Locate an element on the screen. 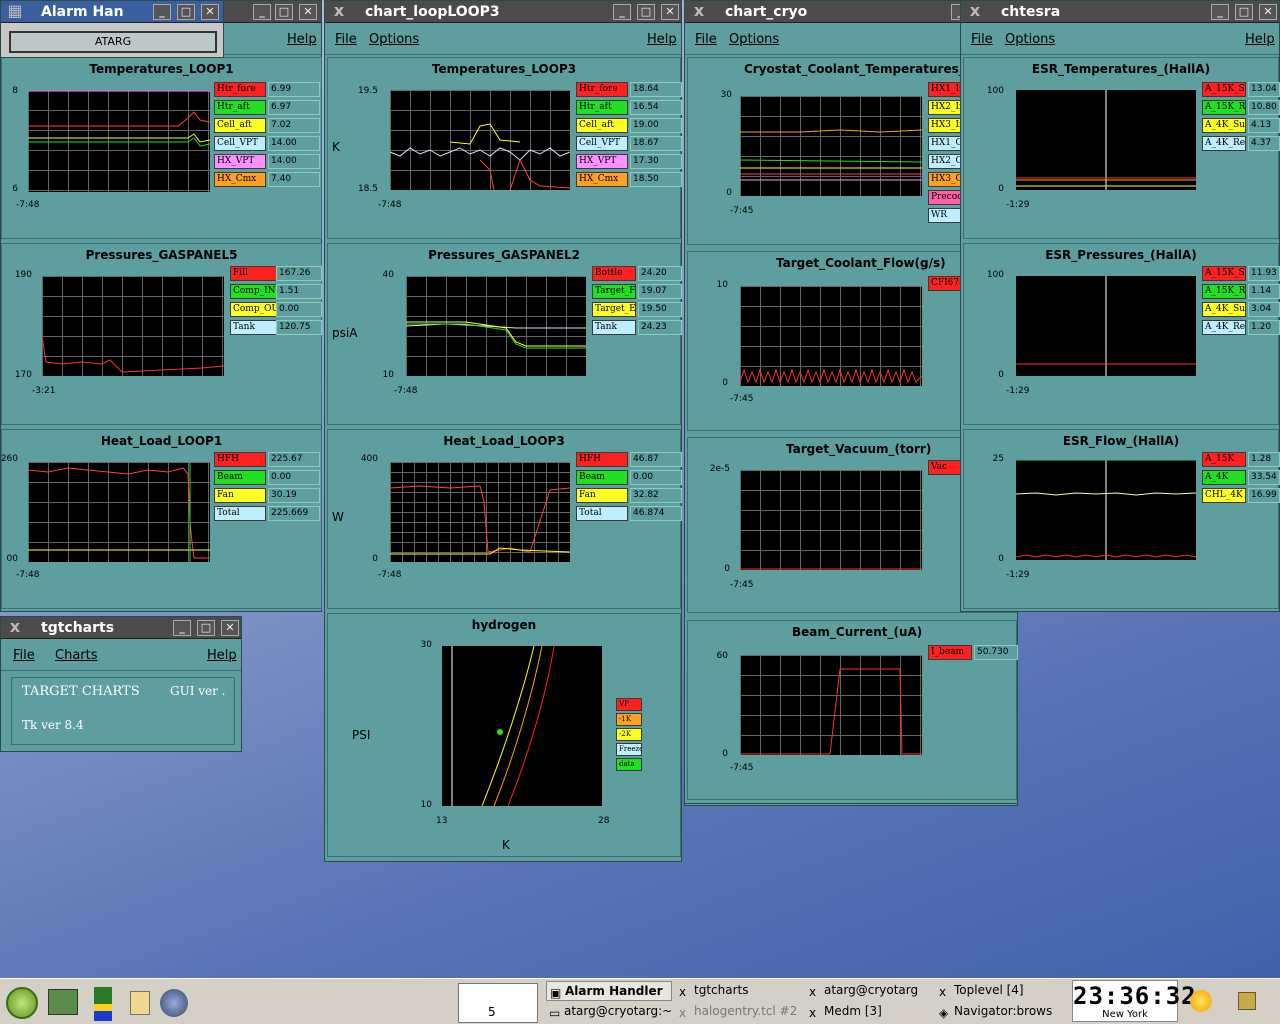  legend-label: HX2_Out is located at coordinates (946, 161).